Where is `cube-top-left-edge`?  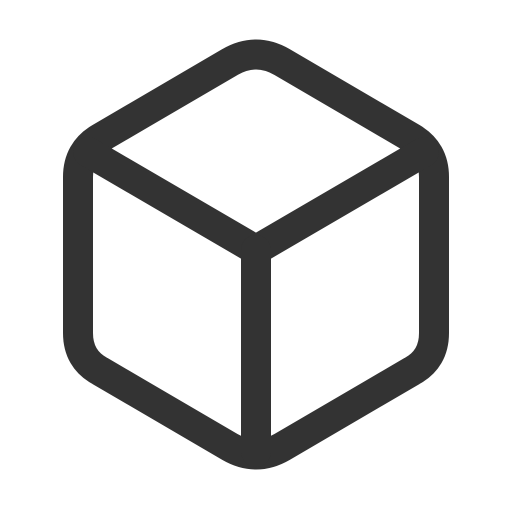 cube-top-left-edge is located at coordinates (172, 201).